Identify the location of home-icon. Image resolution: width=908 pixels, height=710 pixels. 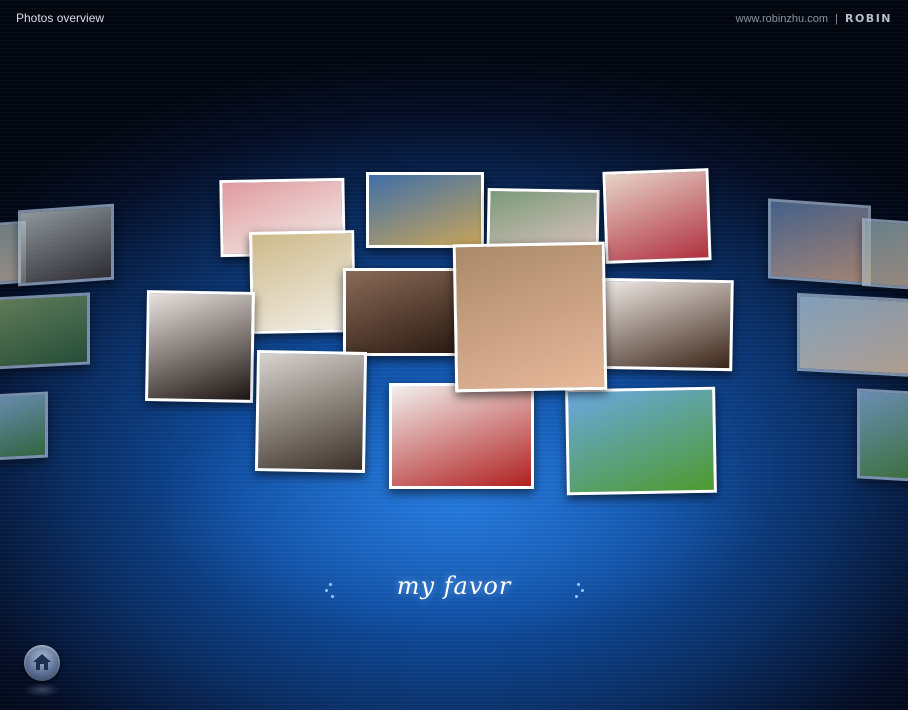
(42, 662).